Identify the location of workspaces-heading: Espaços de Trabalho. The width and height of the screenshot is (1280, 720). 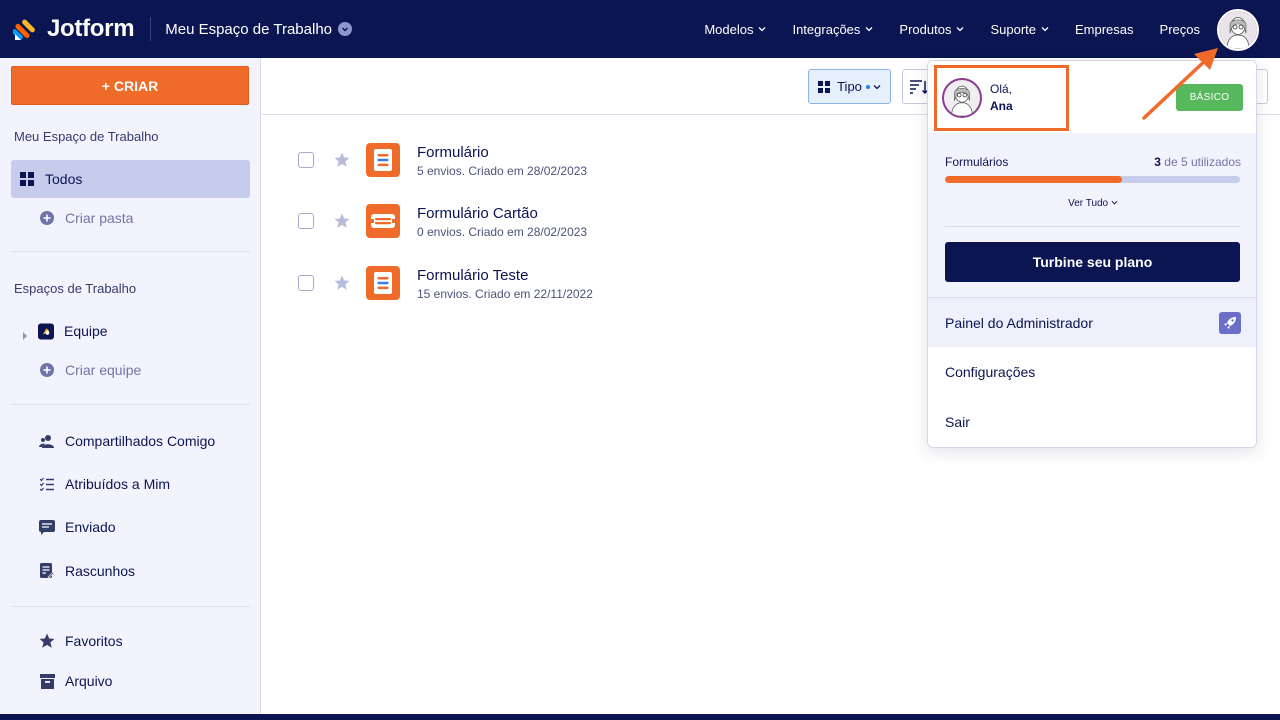
(75, 288).